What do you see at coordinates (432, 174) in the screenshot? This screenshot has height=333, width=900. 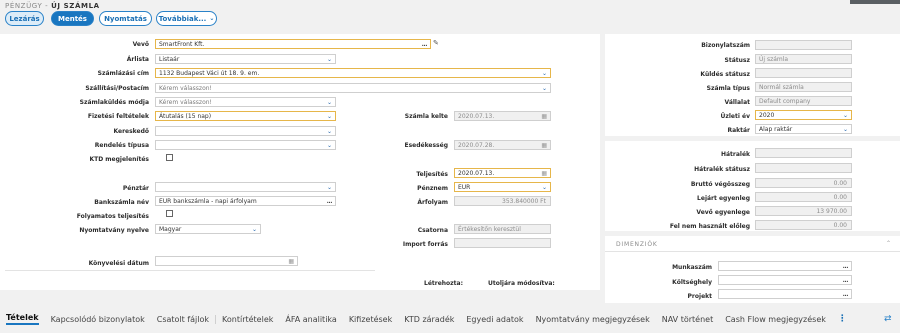 I see `teljesites-label: Teljesítés` at bounding box center [432, 174].